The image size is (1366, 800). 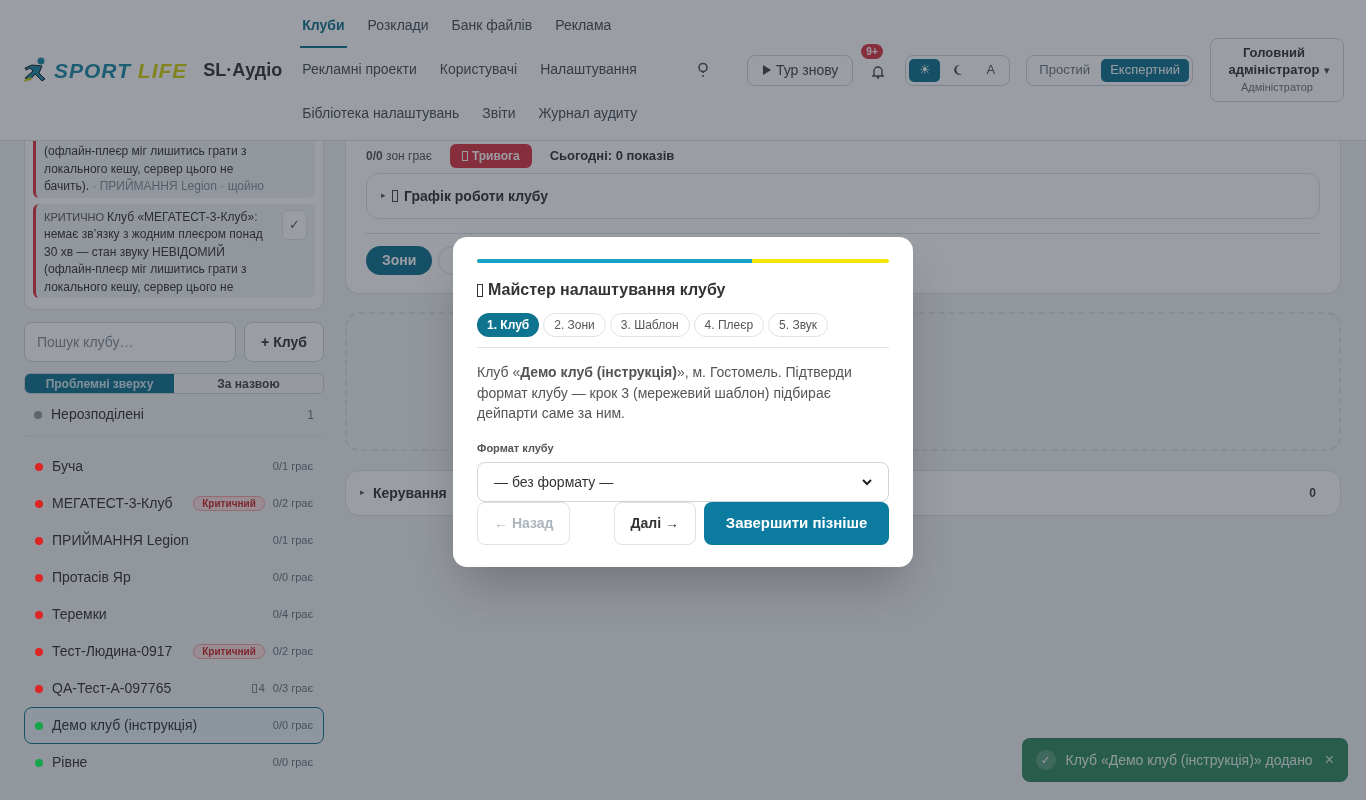 I want to click on club-name: Рівне, so click(x=70, y=762).